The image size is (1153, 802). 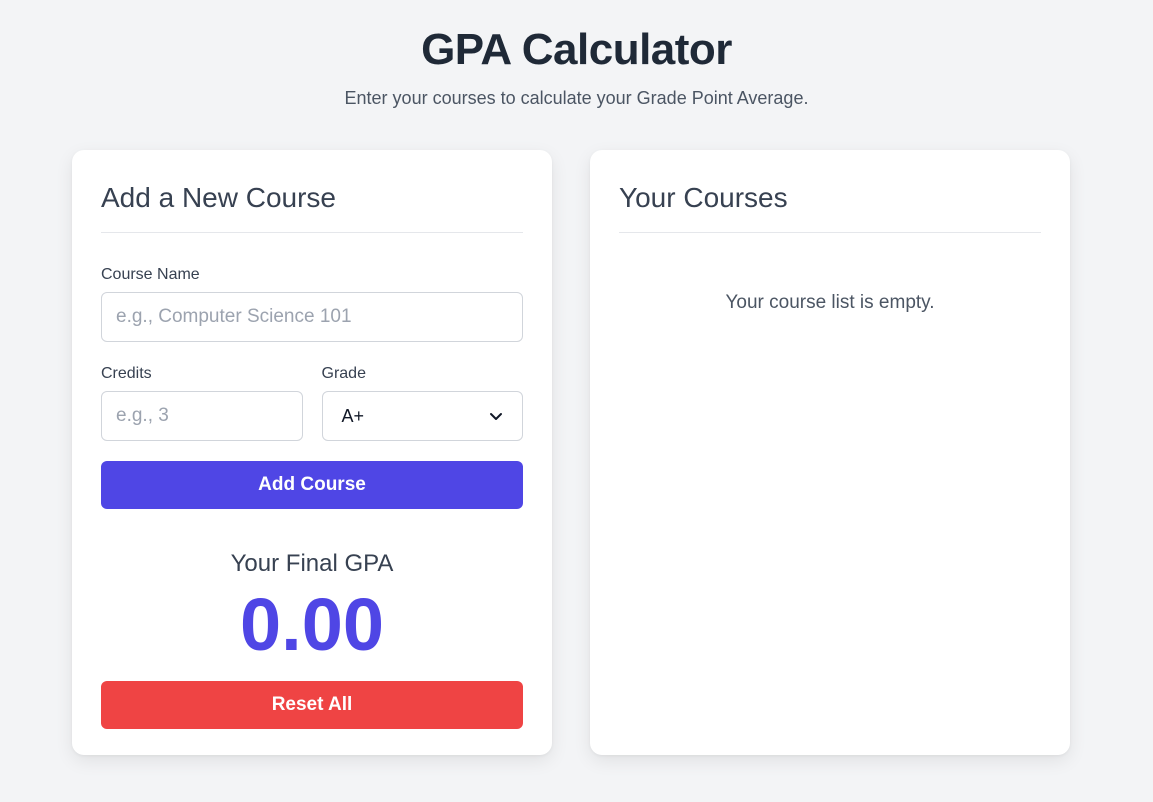 I want to click on grade-group: Grade A+, so click(x=422, y=402).